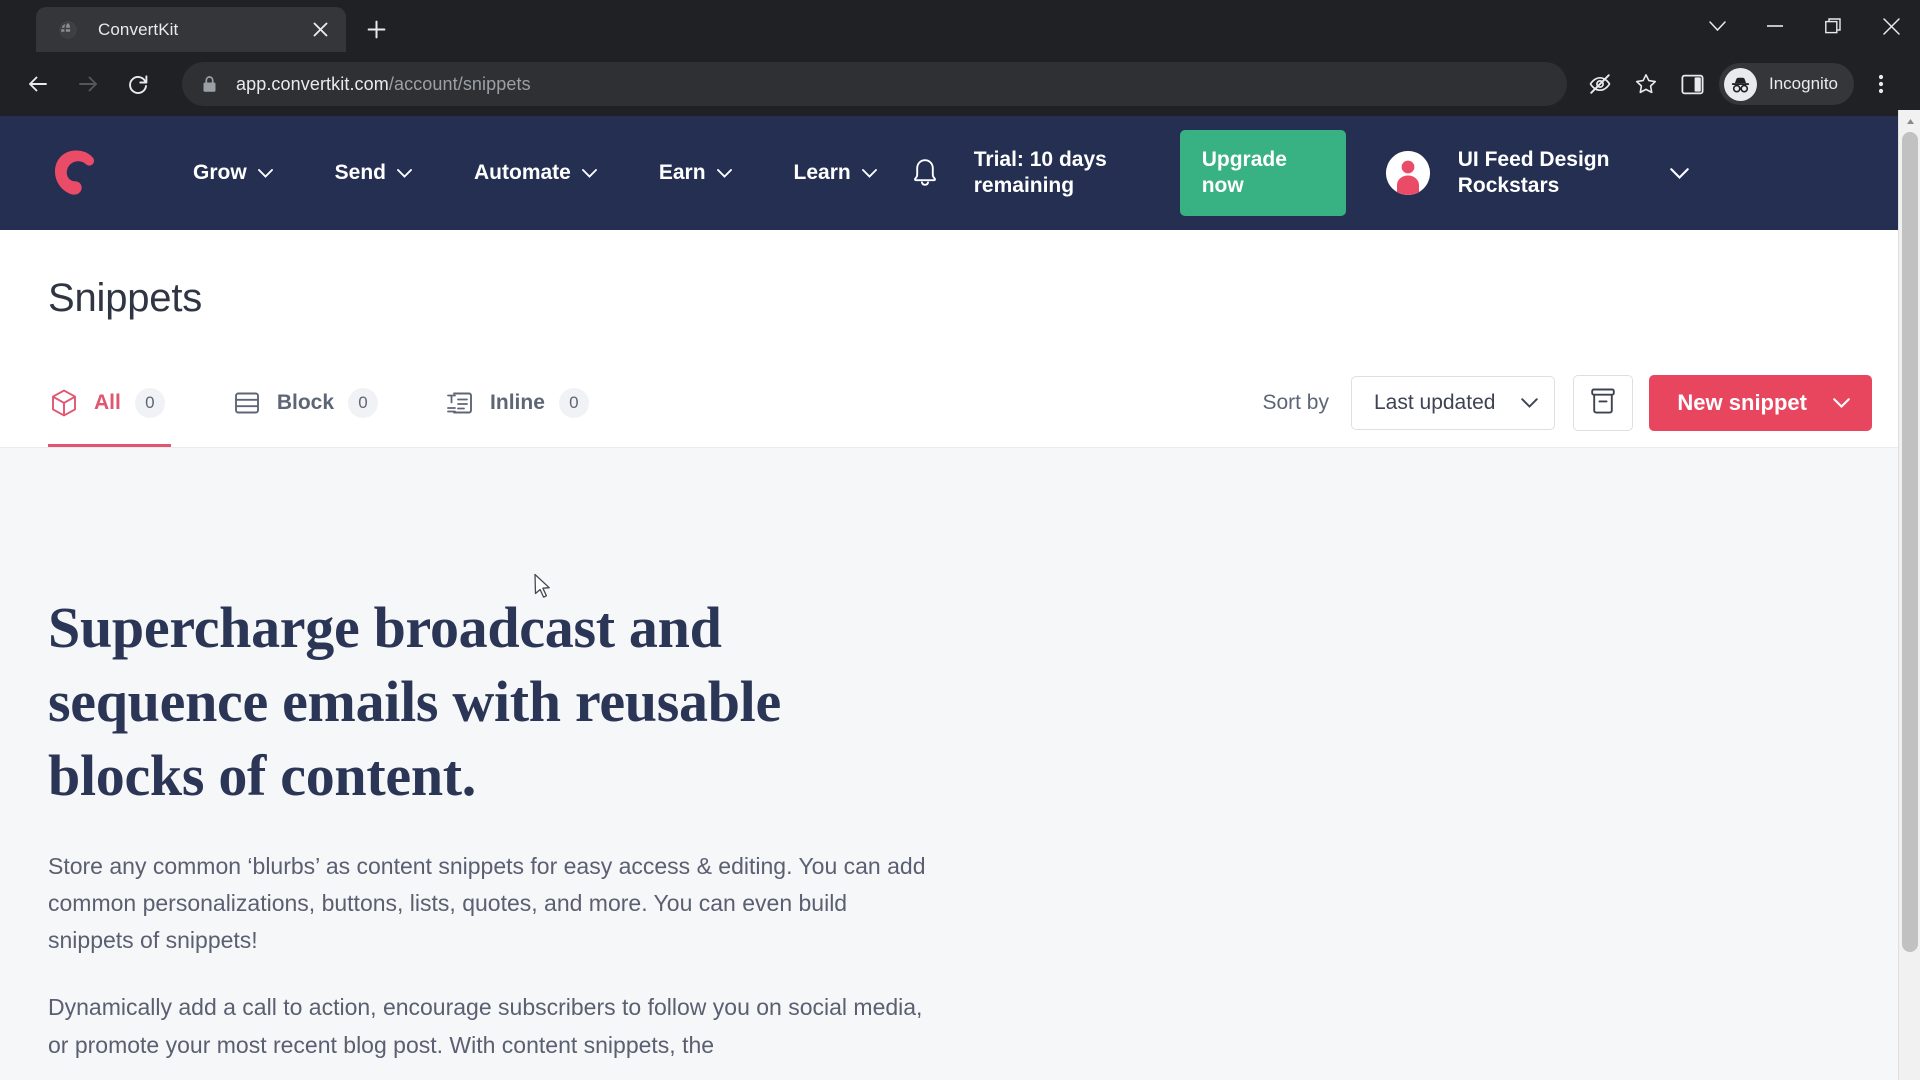  I want to click on window-controls, so click(1804, 26).